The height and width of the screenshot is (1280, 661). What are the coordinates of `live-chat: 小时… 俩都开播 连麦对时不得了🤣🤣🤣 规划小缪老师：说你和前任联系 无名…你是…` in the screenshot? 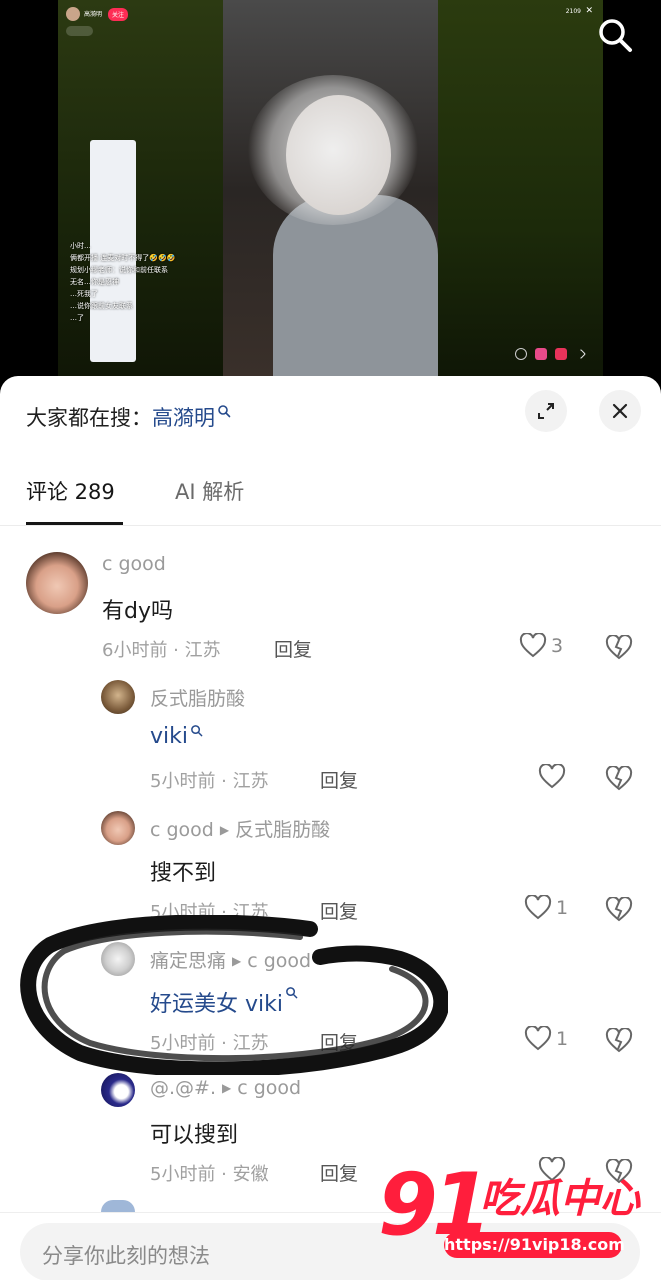 It's located at (180, 282).